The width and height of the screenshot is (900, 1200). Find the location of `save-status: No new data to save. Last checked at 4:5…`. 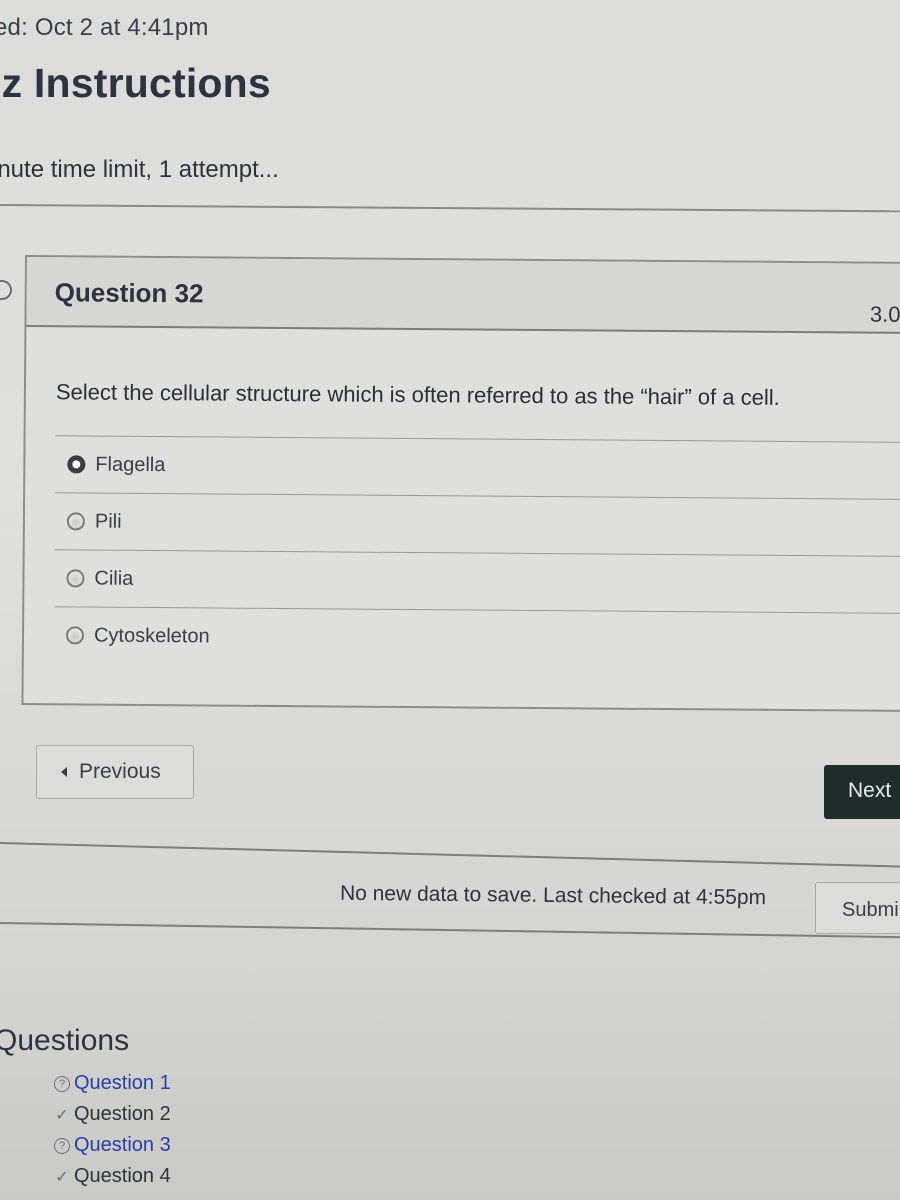

save-status: No new data to save. Last checked at 4:5… is located at coordinates (553, 895).